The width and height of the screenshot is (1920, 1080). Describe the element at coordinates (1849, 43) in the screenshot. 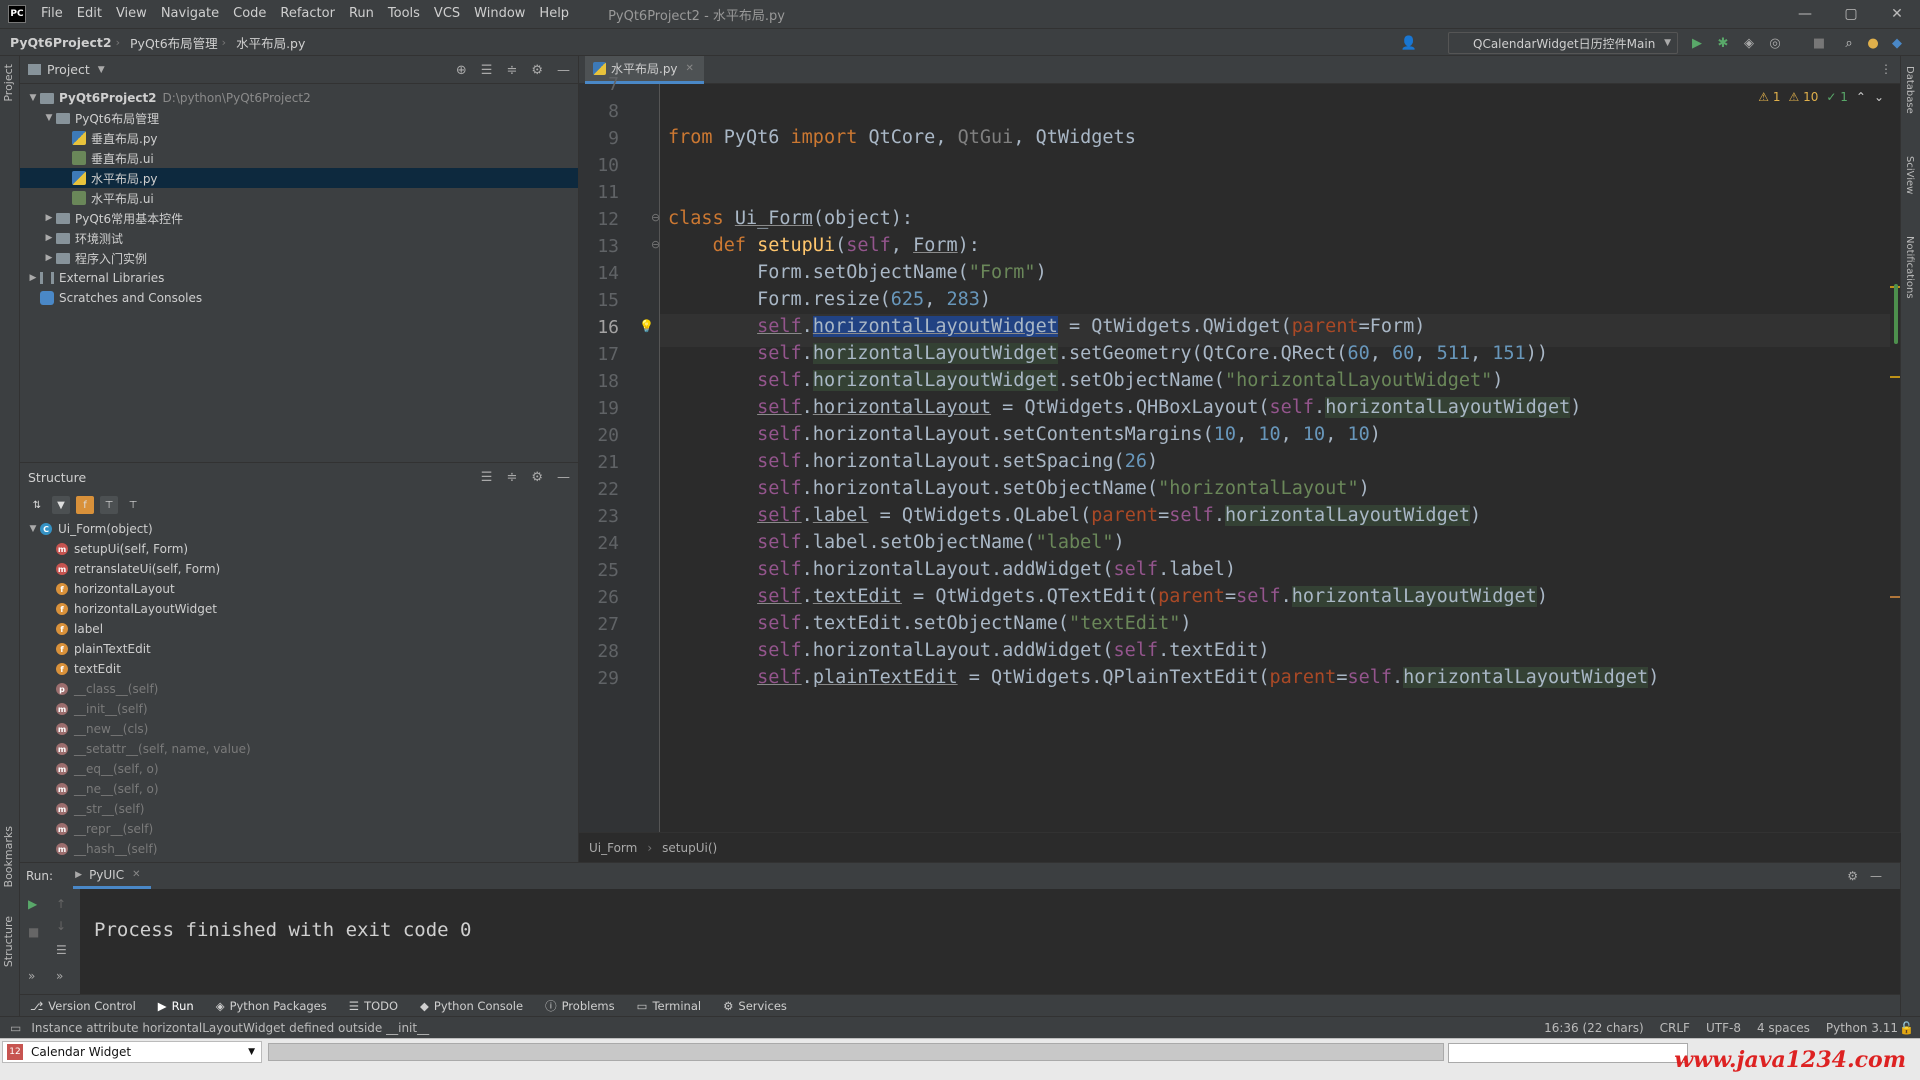

I see `search-icon: ⌕` at that location.